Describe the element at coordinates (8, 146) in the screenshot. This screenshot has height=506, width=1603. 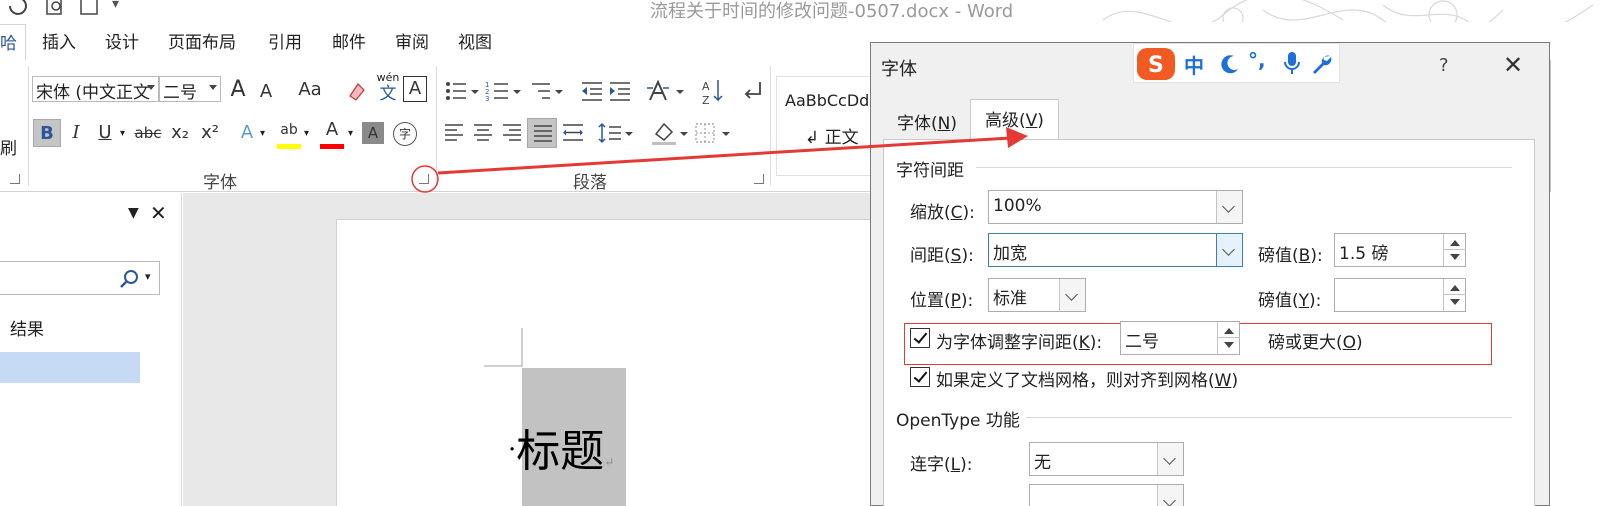
I see `format-painter-label: 刷` at that location.